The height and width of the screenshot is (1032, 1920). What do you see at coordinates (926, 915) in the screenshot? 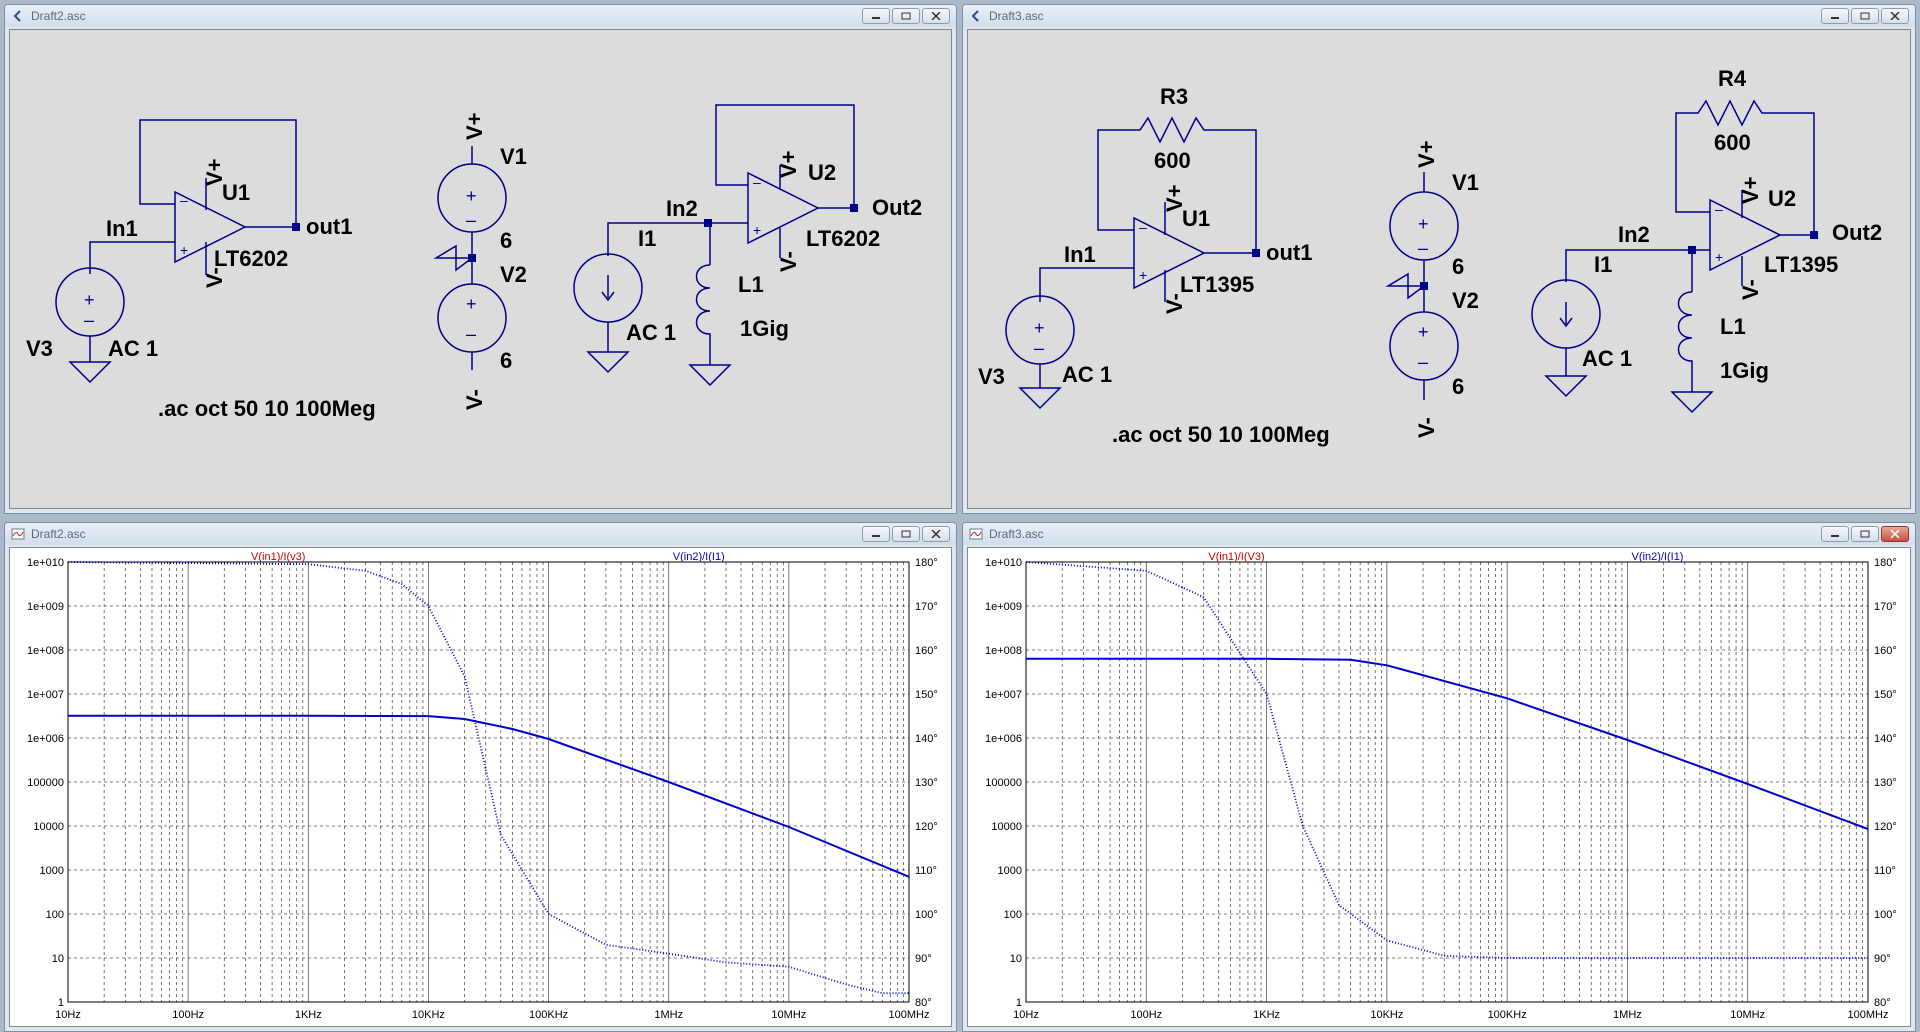
I see `y-tick-label-right: 100°` at bounding box center [926, 915].